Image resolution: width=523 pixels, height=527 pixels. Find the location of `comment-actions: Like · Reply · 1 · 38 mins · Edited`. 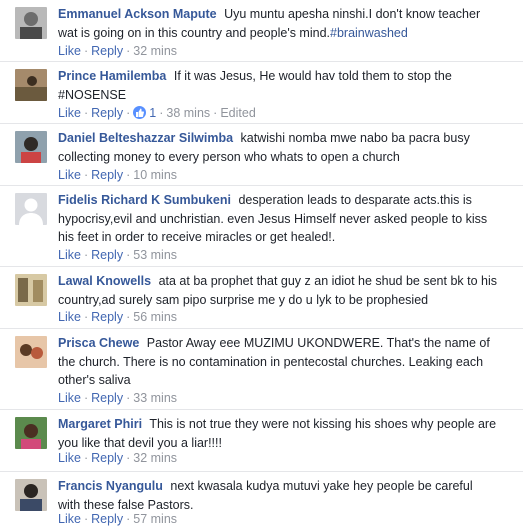

comment-actions: Like · Reply · 1 · 38 mins · Edited is located at coordinates (157, 113).